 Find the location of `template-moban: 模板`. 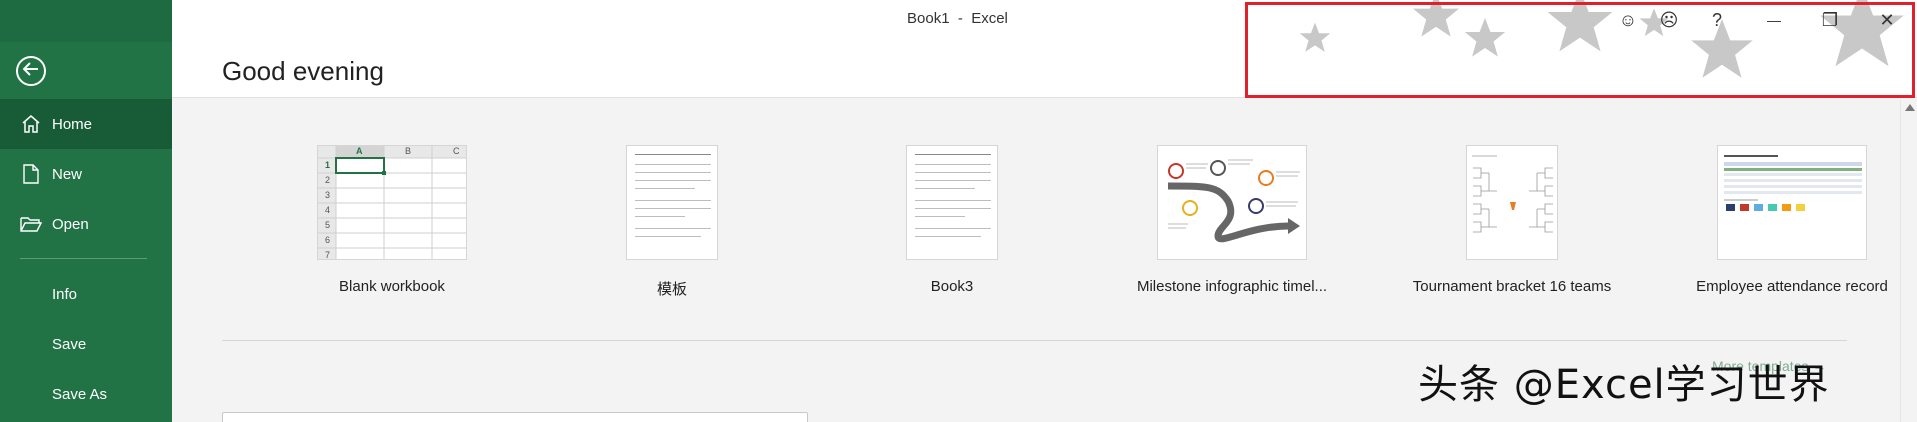

template-moban: 模板 is located at coordinates (672, 225).